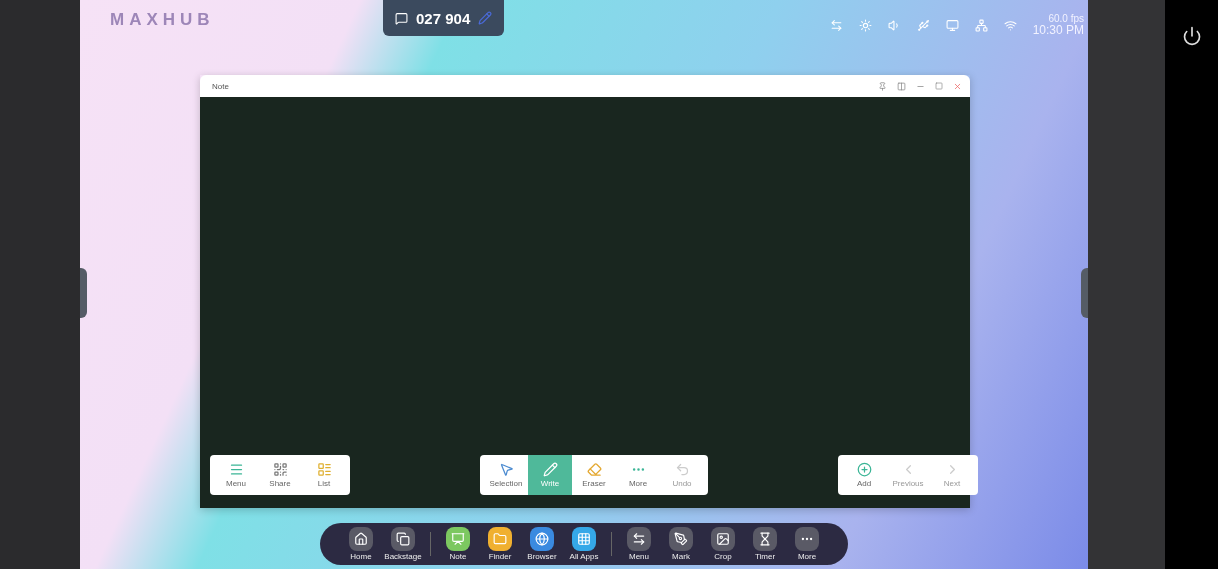 This screenshot has width=1218, height=569. Describe the element at coordinates (500, 539) in the screenshot. I see `finder-icon` at that location.